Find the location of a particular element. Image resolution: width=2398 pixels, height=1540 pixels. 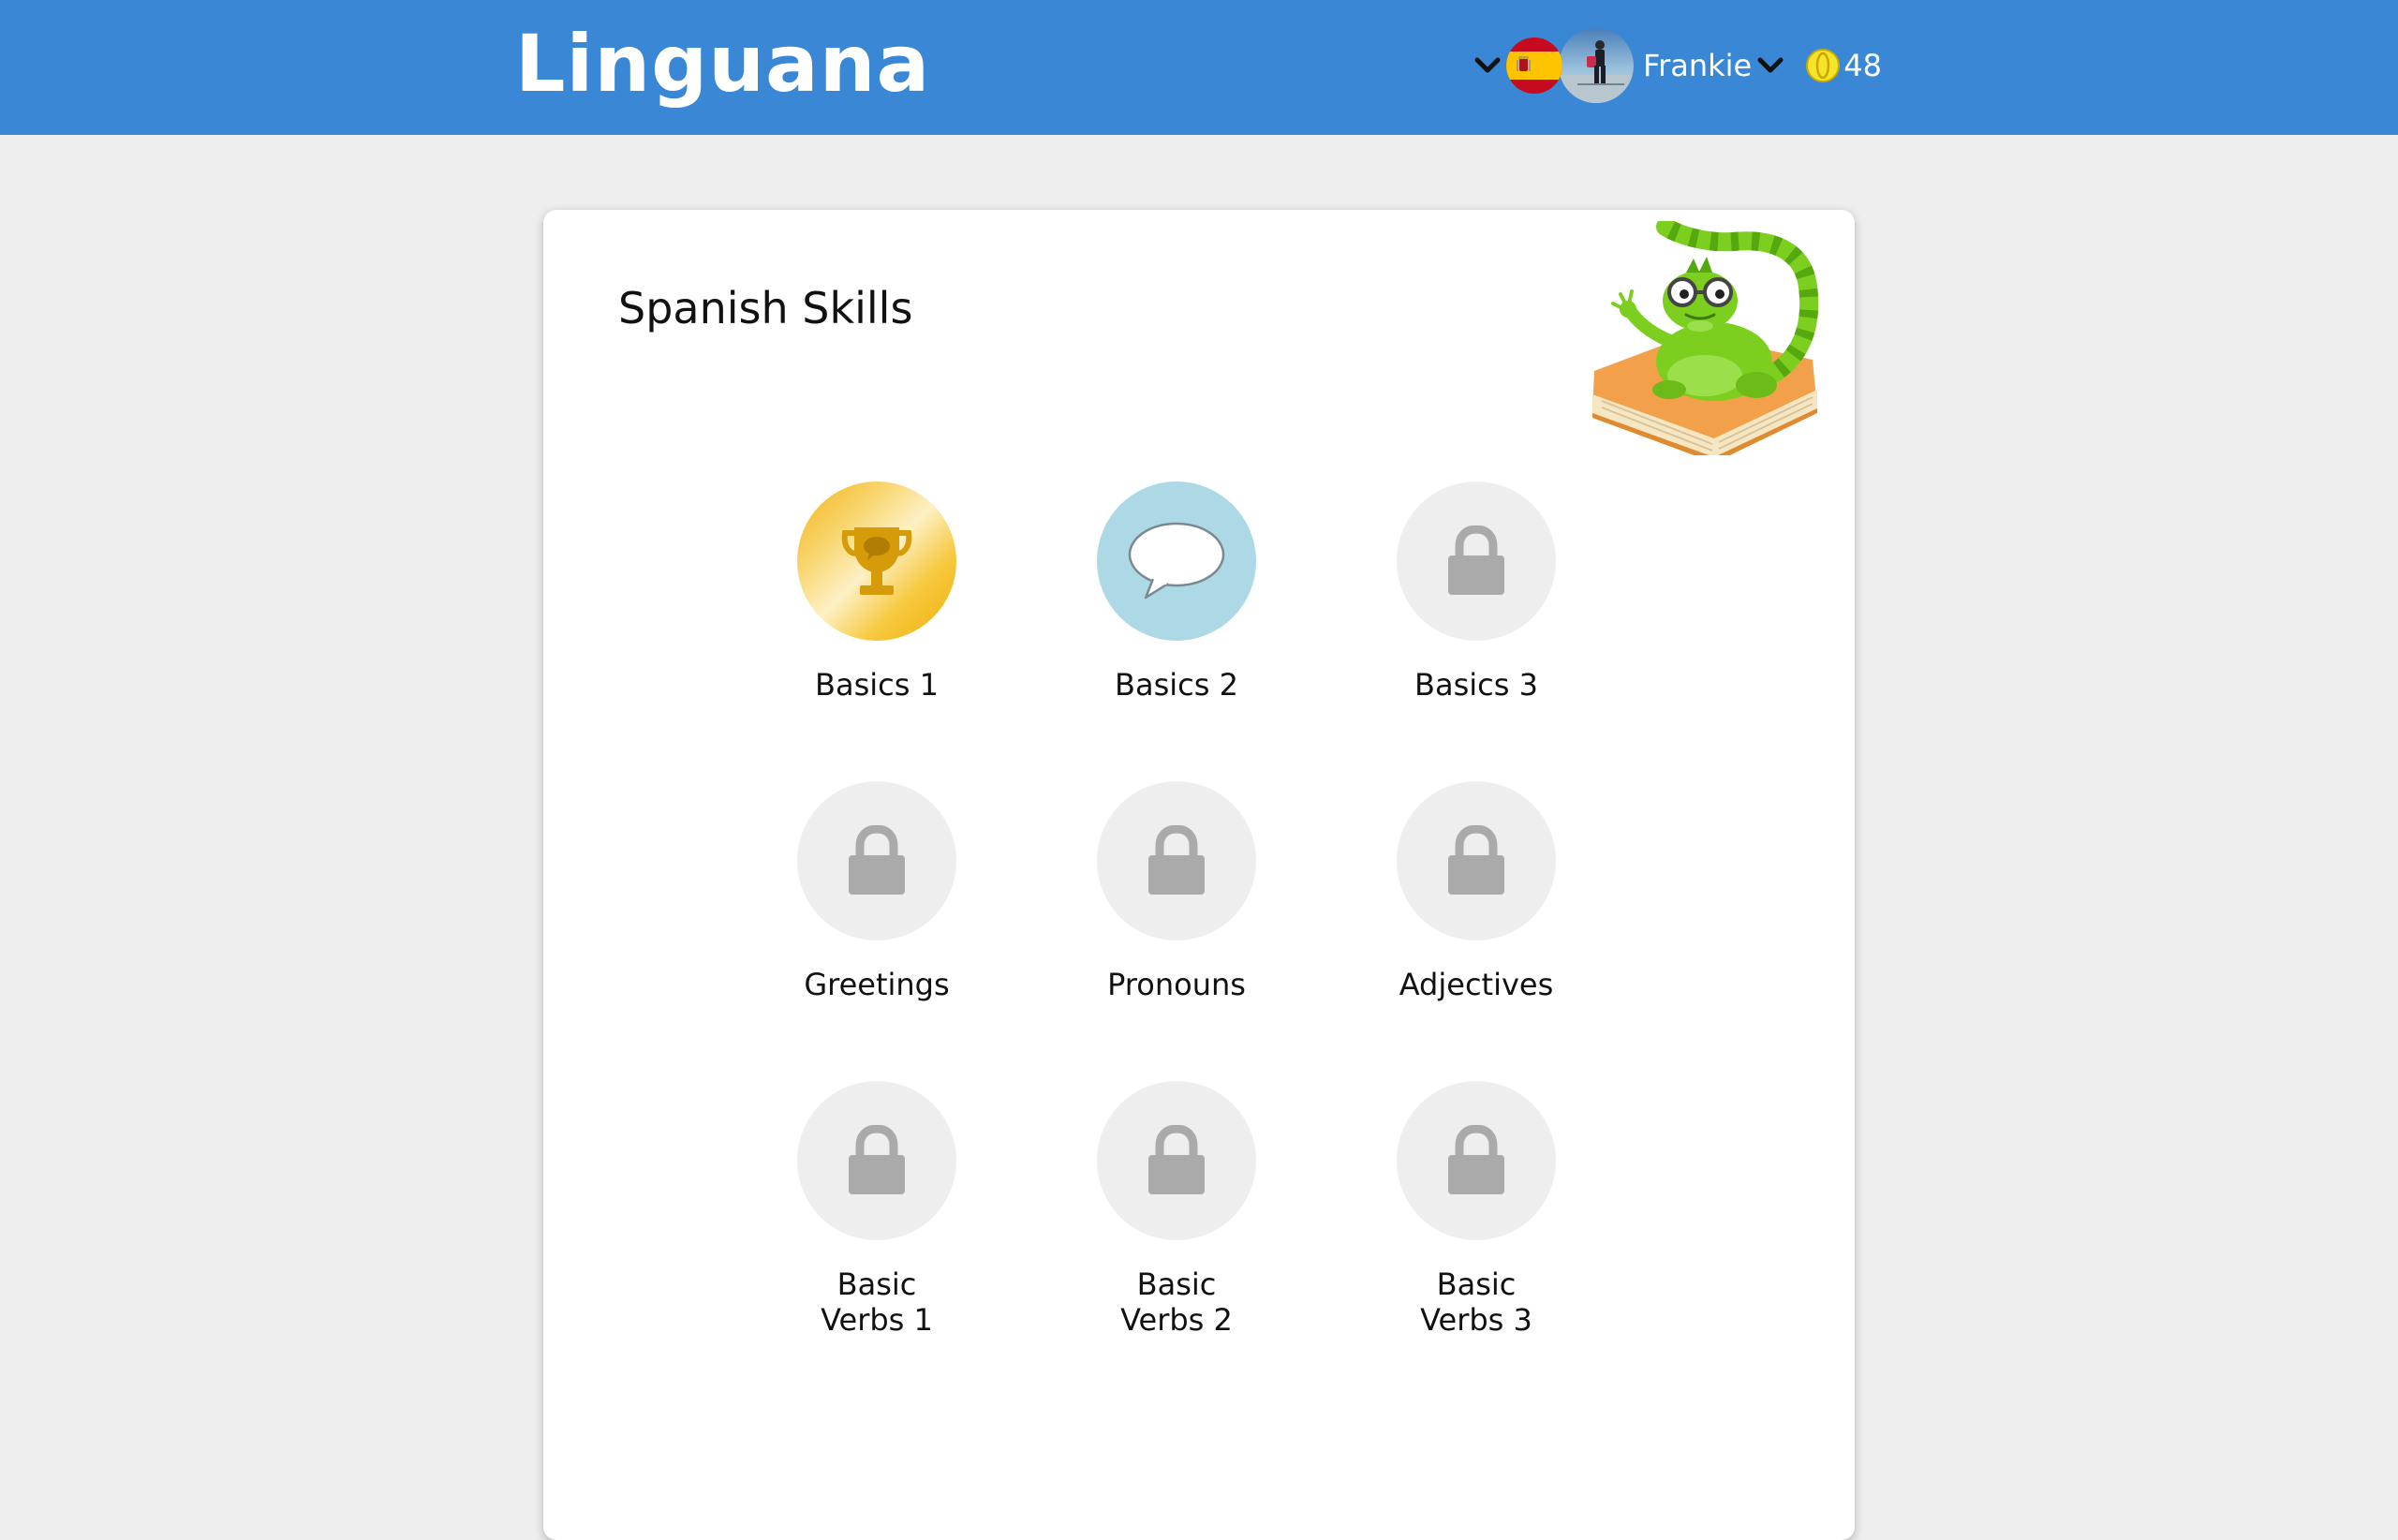

skill-basics-3: Basics 3 is located at coordinates (1476, 592).